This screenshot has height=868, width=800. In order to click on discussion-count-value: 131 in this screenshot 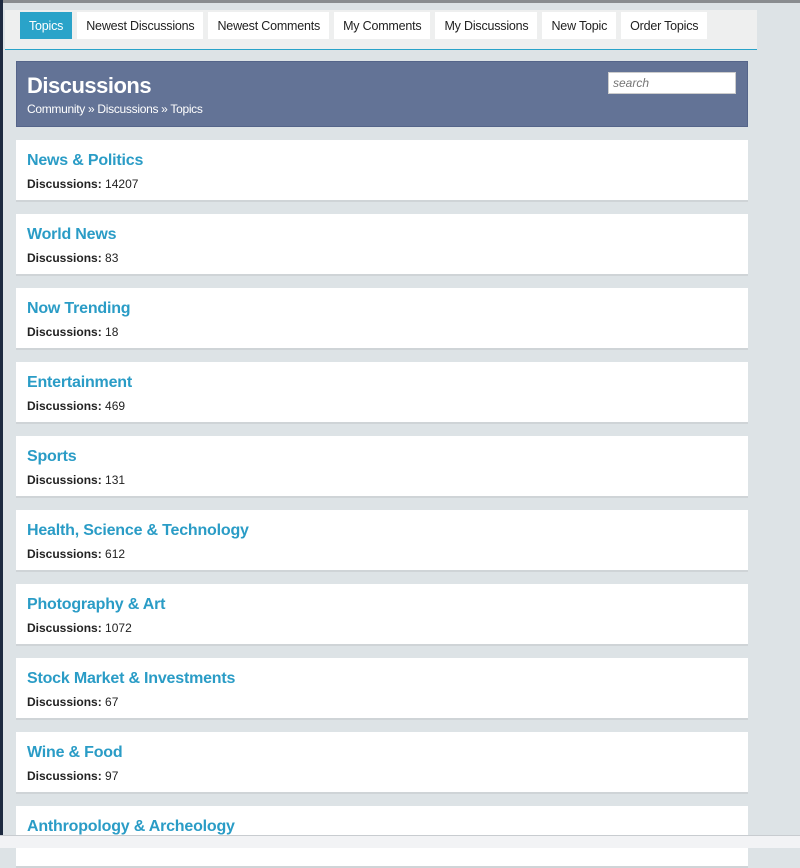, I will do `click(115, 480)`.